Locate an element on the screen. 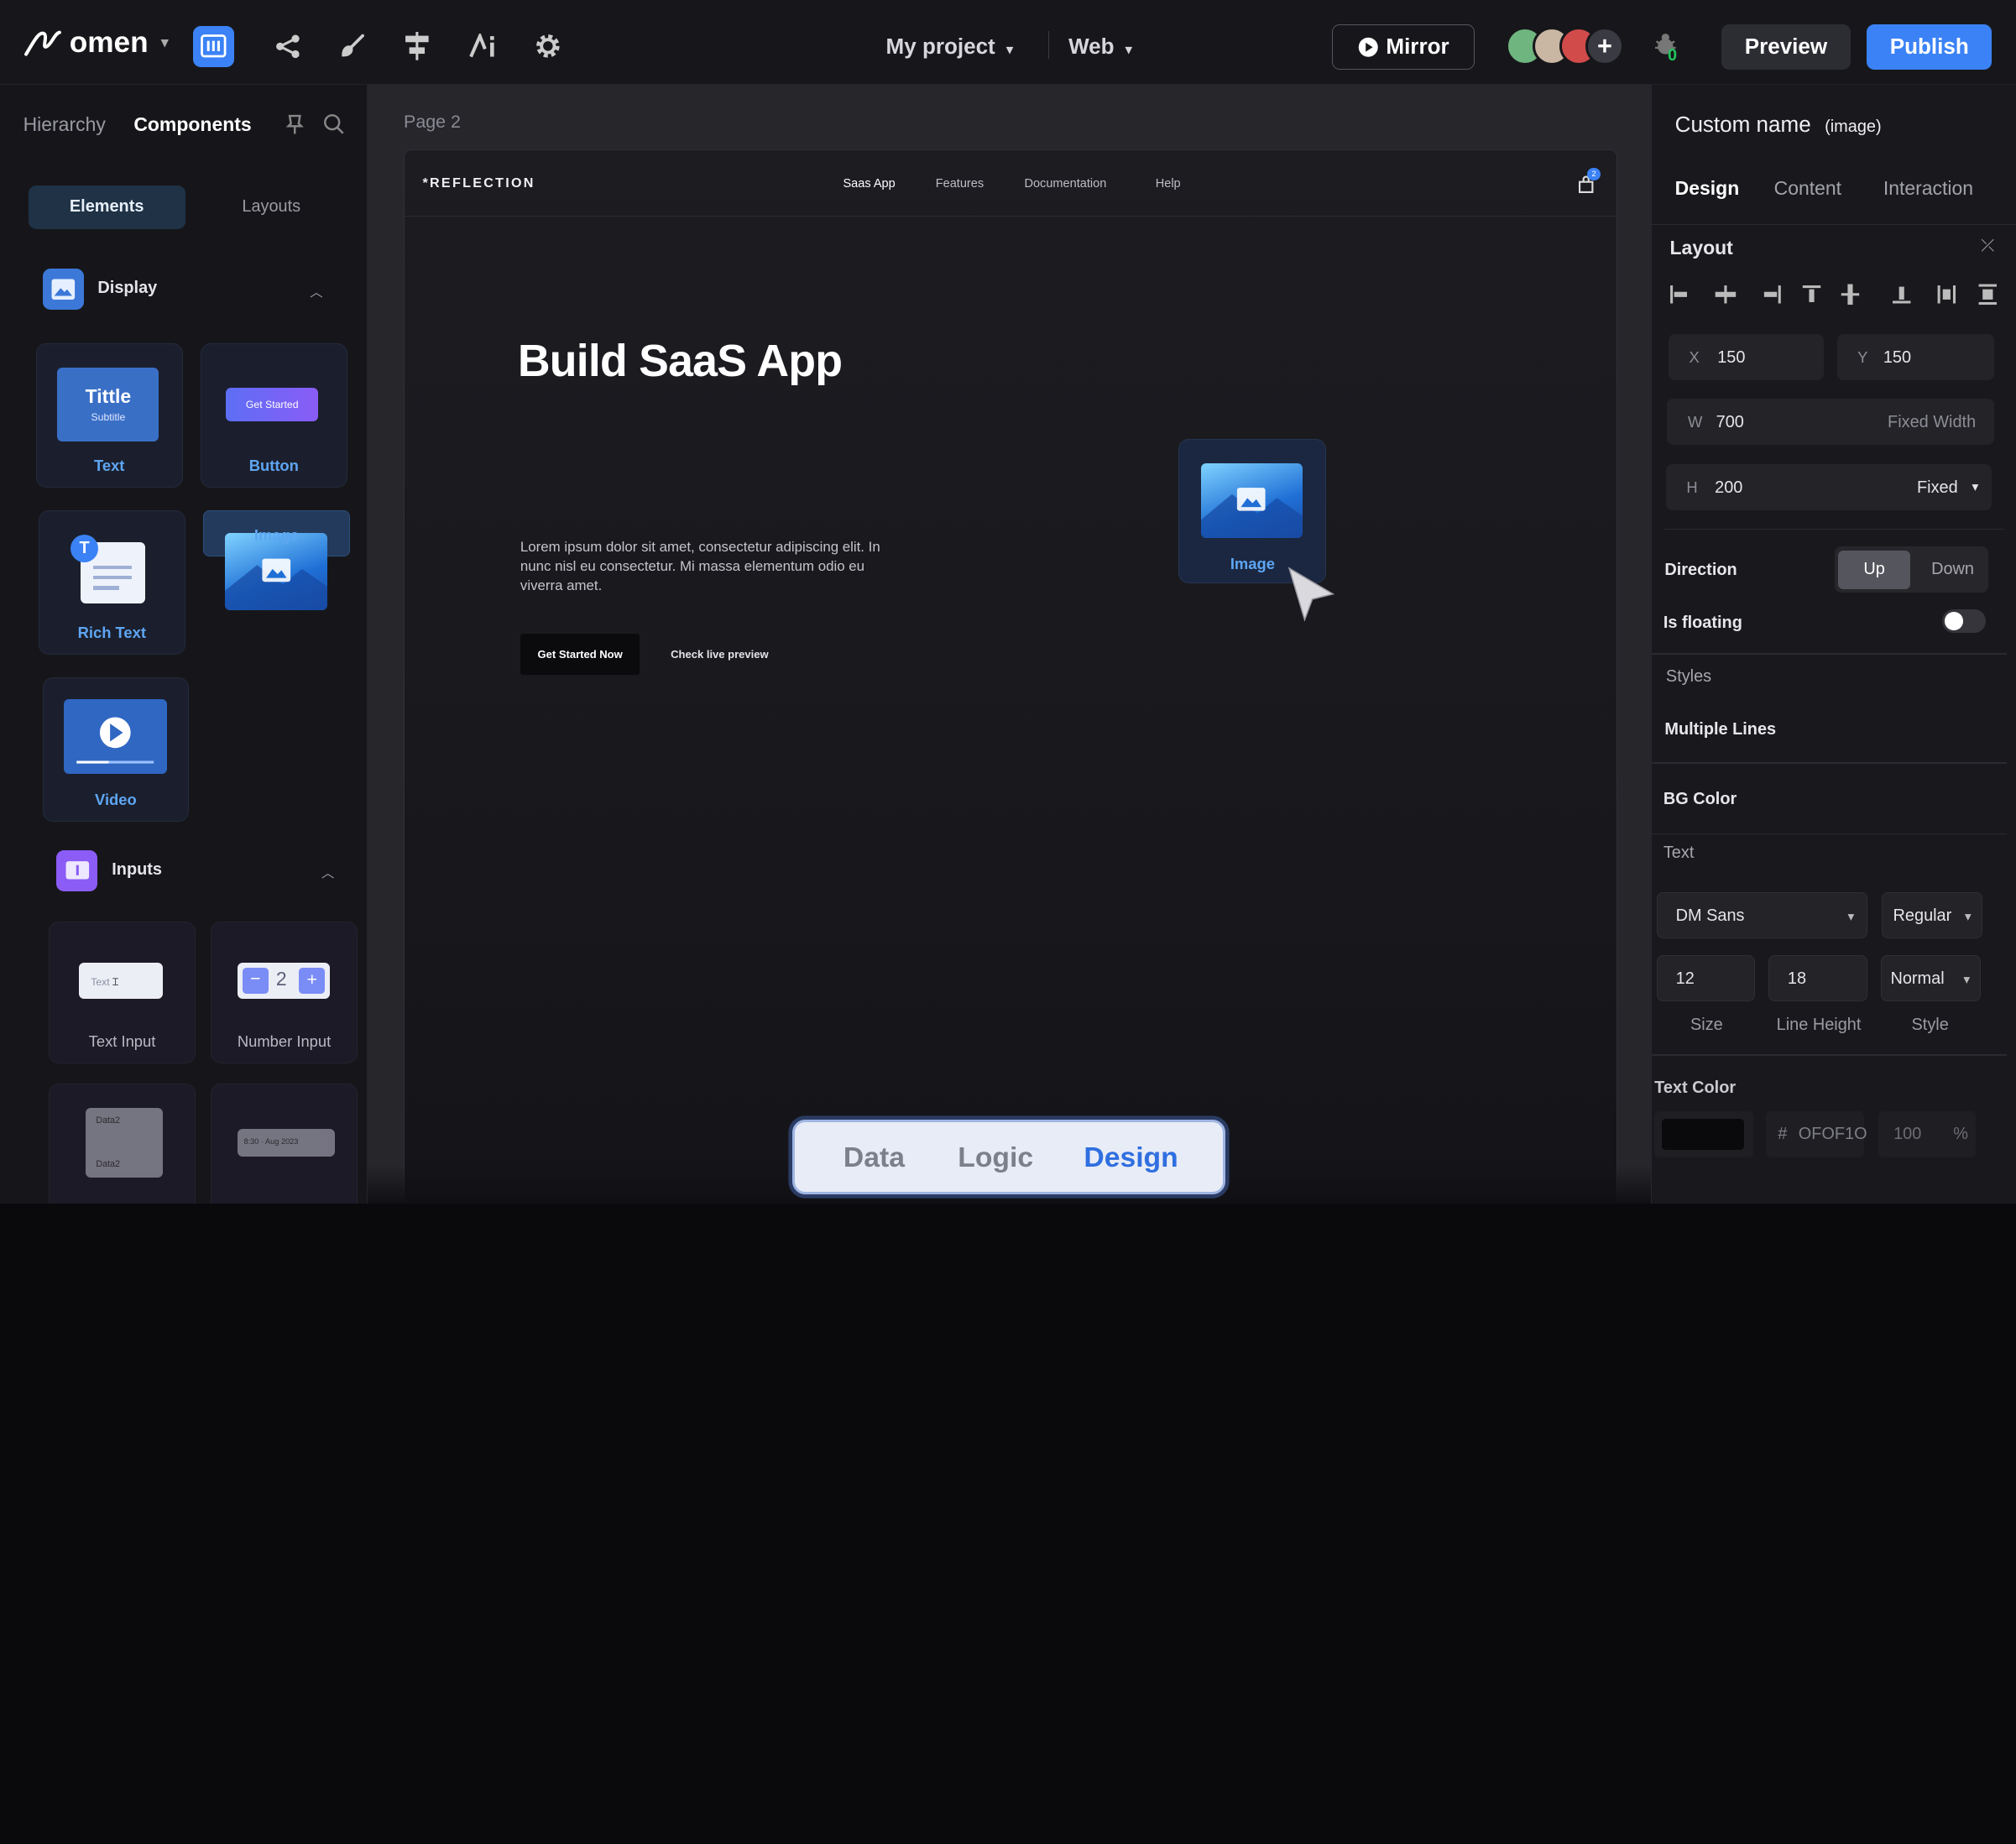  direction-toggle: Up Down is located at coordinates (1912, 569).